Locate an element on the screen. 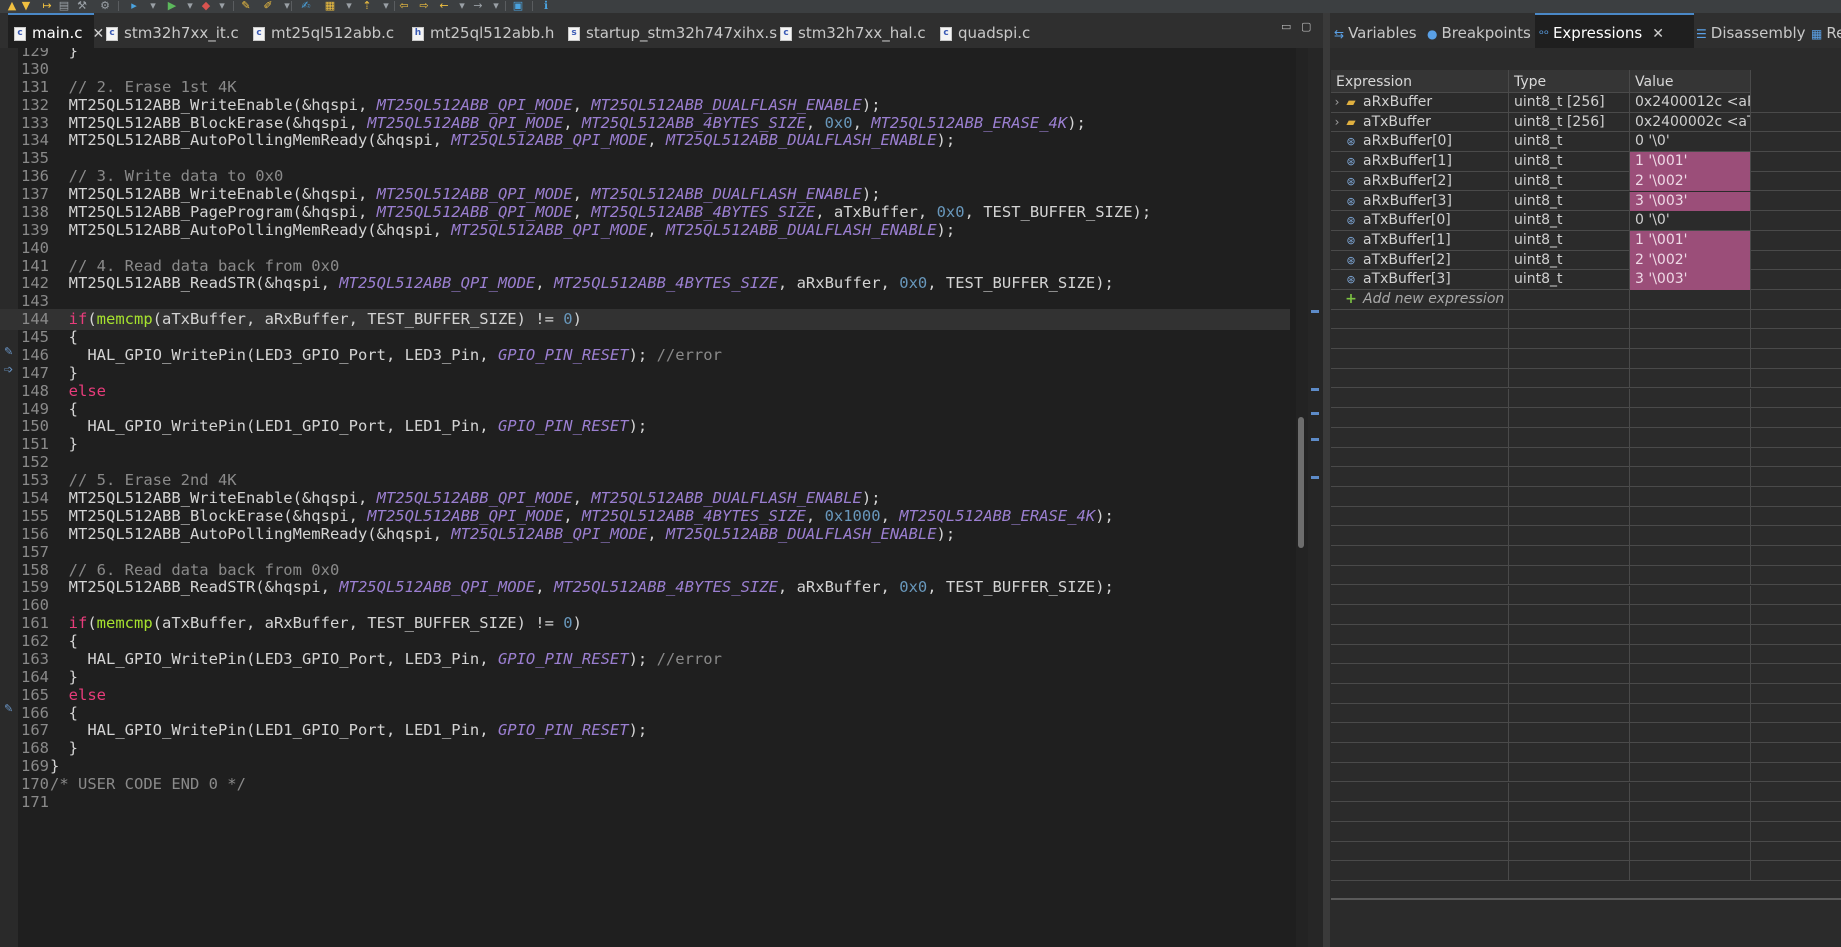 This screenshot has height=947, width=1841. tab-disassembly: ☰ Disassembly is located at coordinates (1751, 30).